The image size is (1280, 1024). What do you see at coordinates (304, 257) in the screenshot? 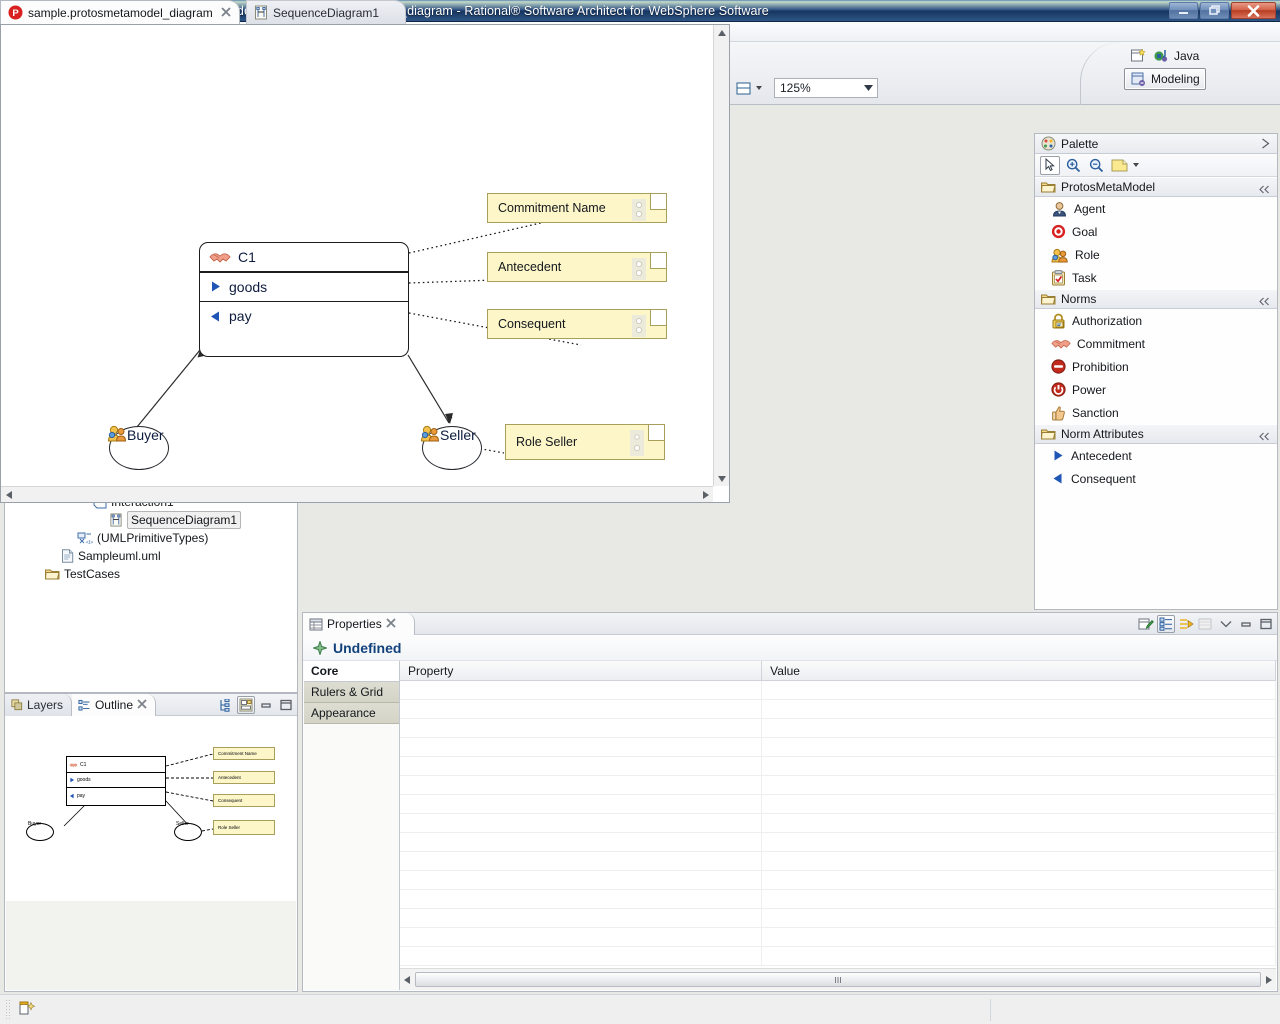
I see `commitment-name-row: C1` at bounding box center [304, 257].